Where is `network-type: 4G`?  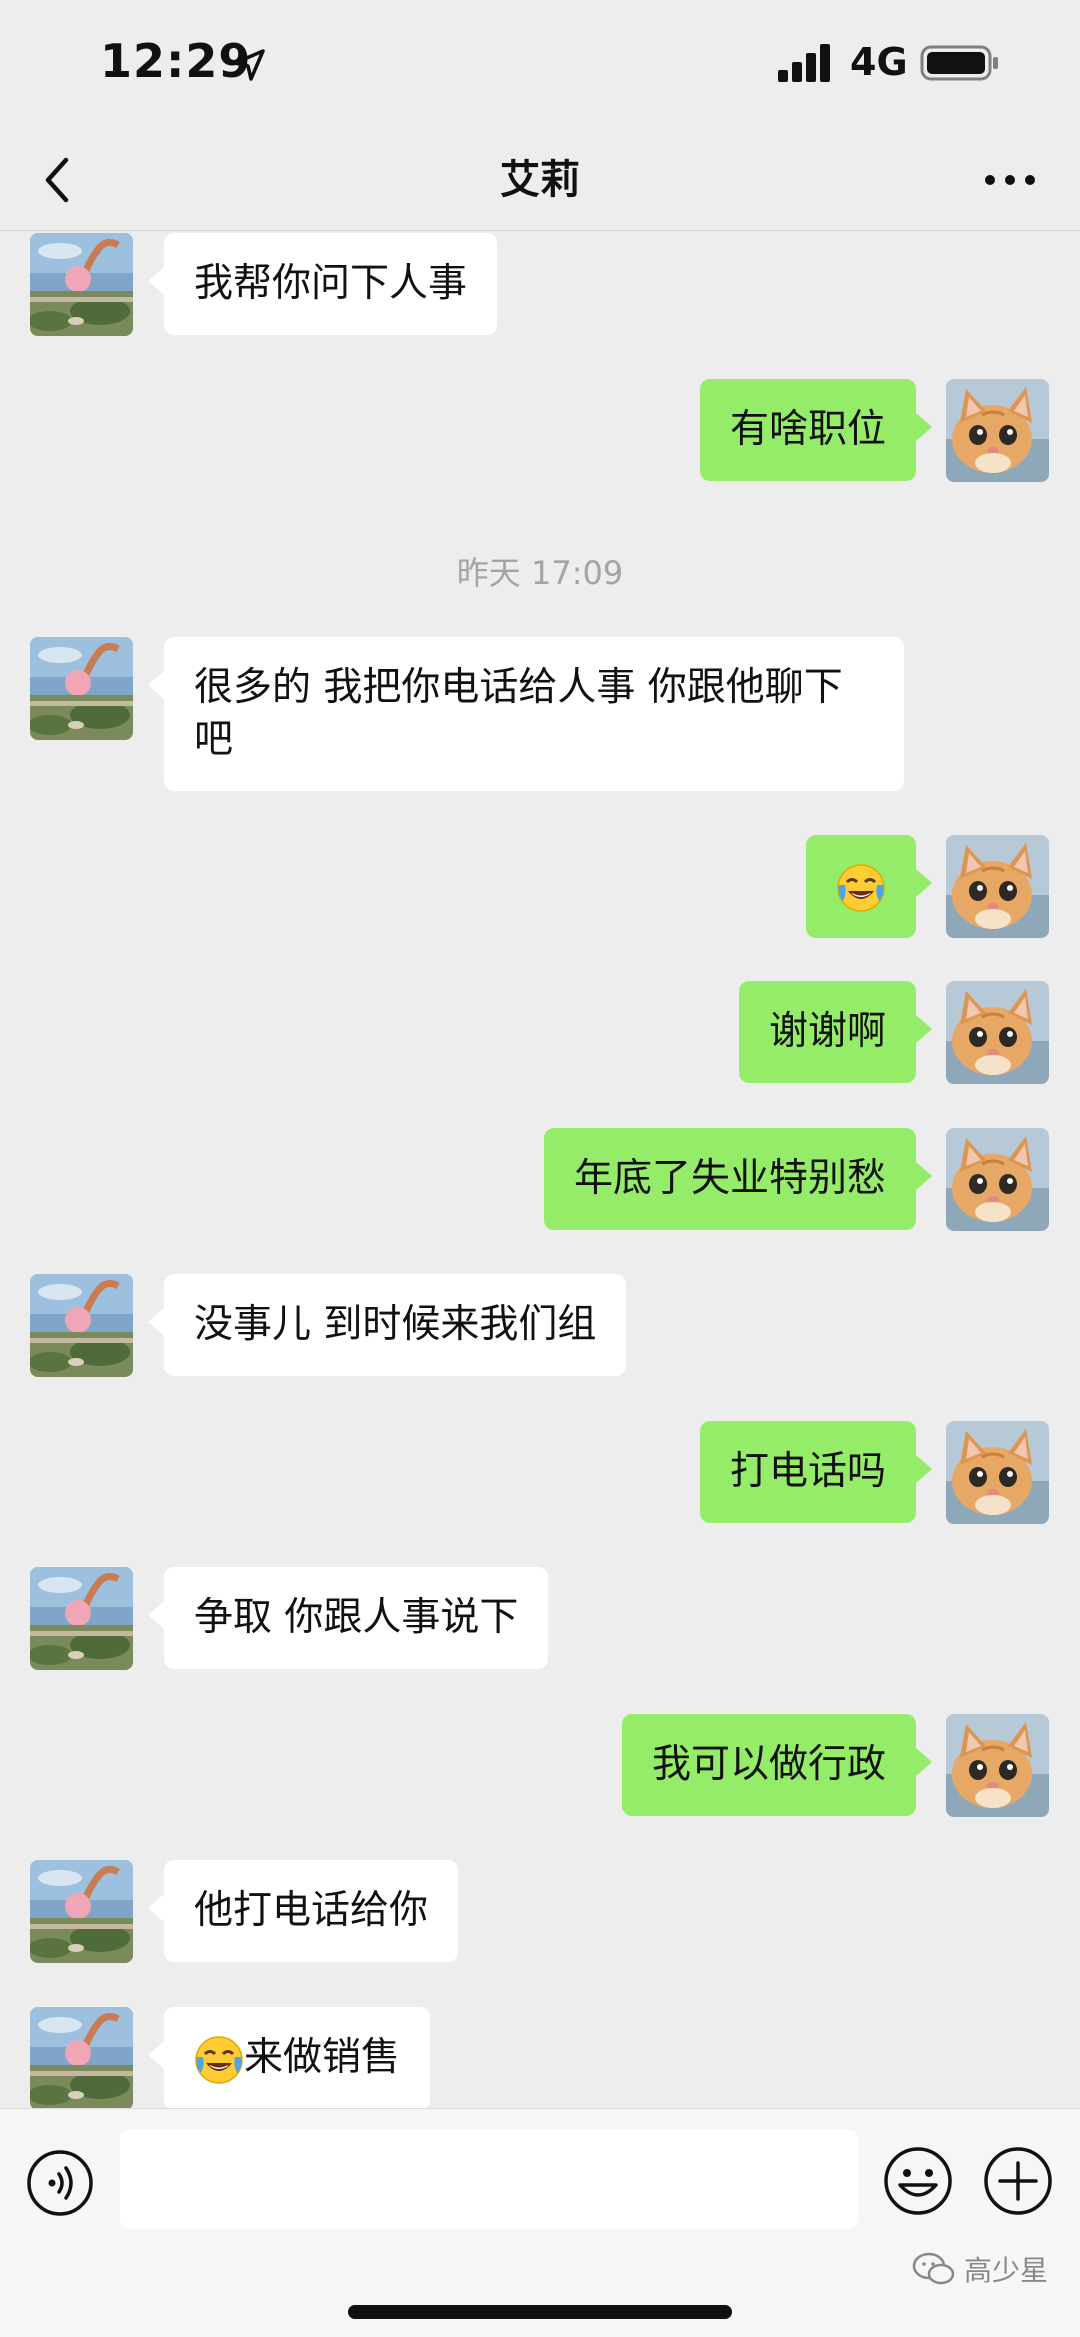
network-type: 4G is located at coordinates (879, 62).